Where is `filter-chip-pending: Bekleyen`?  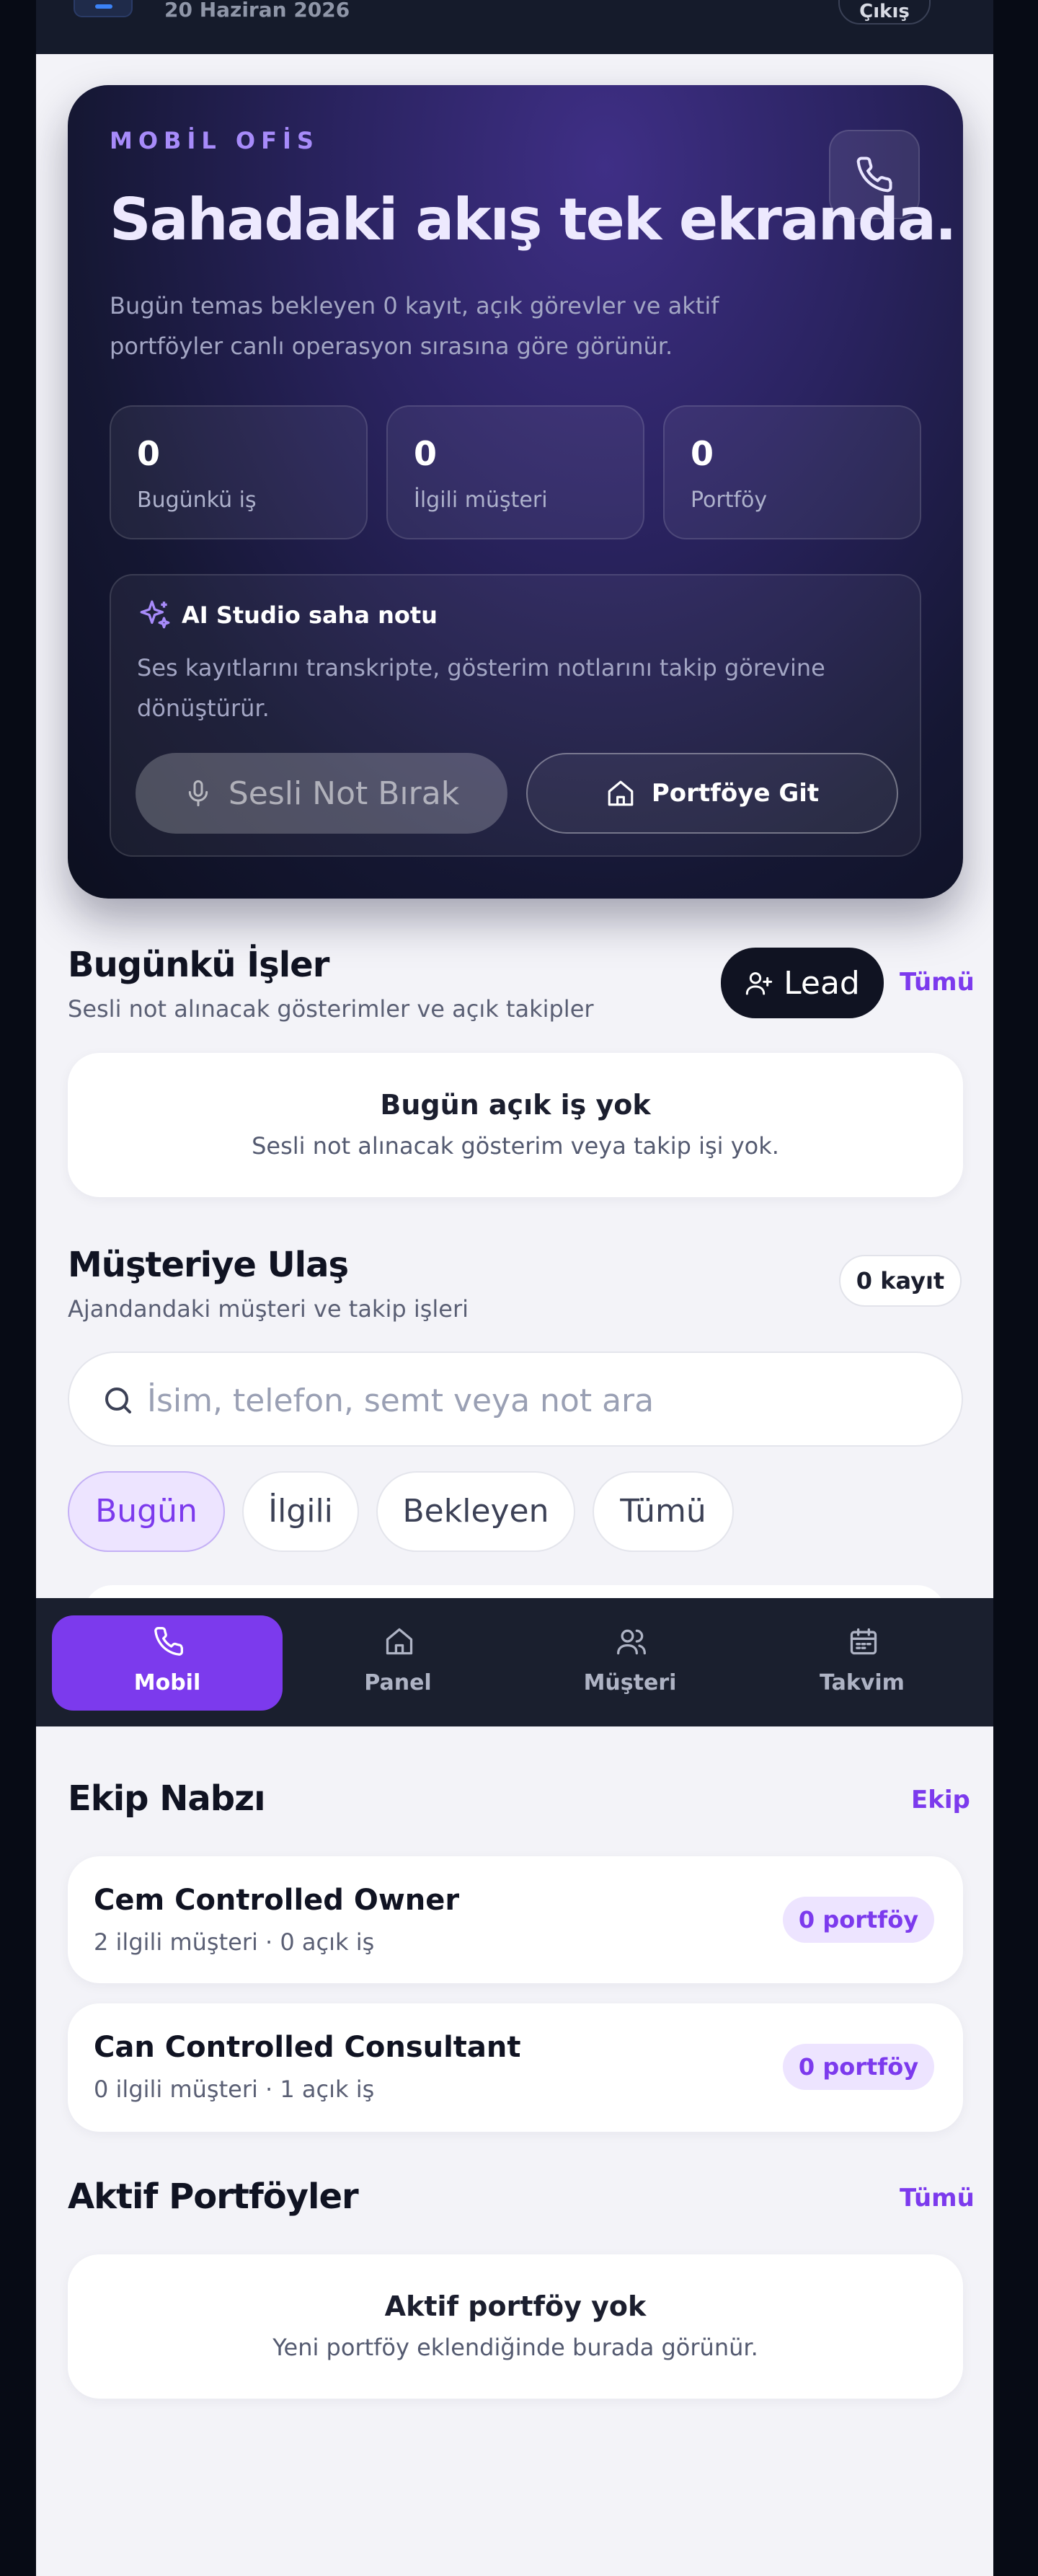 filter-chip-pending: Bekleyen is located at coordinates (475, 1511).